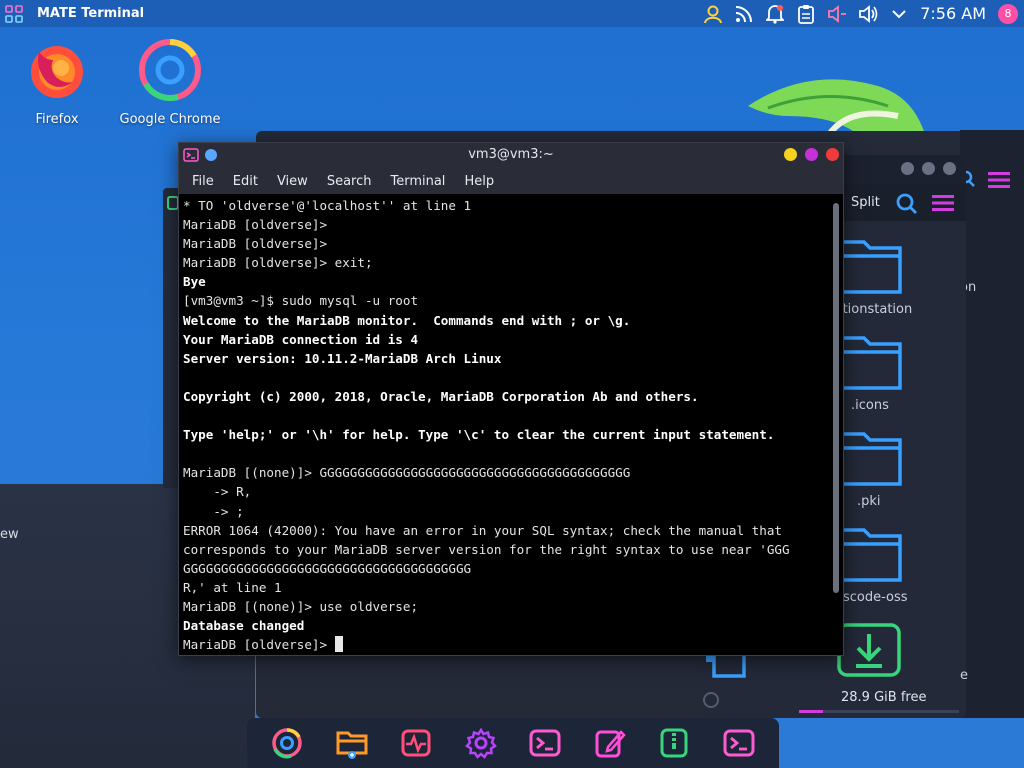 Image resolution: width=1024 pixels, height=768 pixels. Describe the element at coordinates (232, 587) in the screenshot. I see `terminal-line: R,' at line 1` at that location.